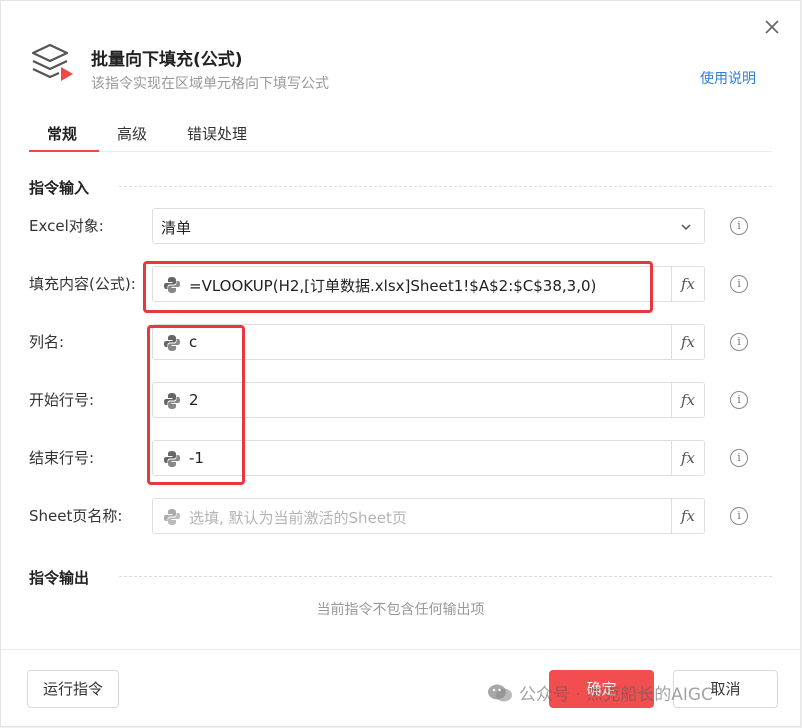 The width and height of the screenshot is (802, 728). Describe the element at coordinates (196, 458) in the screenshot. I see `end-row-value: -1` at that location.